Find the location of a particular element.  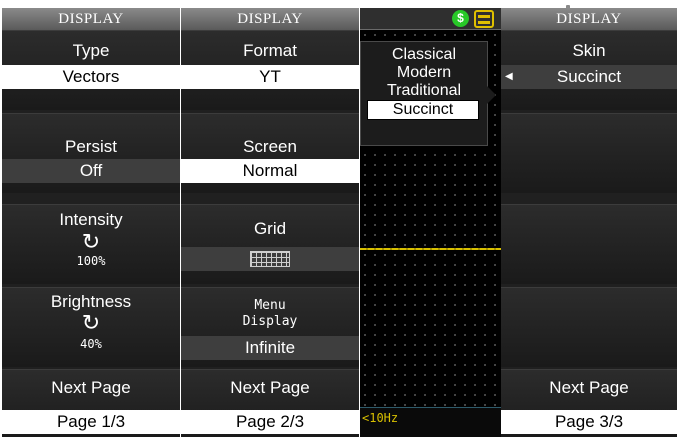

brightness-softkey: Brightness ↻ 40% is located at coordinates (91, 327).